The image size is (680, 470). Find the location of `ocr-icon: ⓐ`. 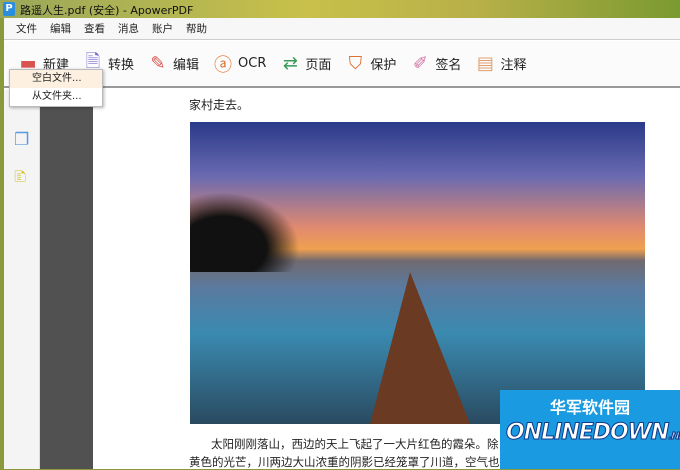

ocr-icon: ⓐ is located at coordinates (223, 65).